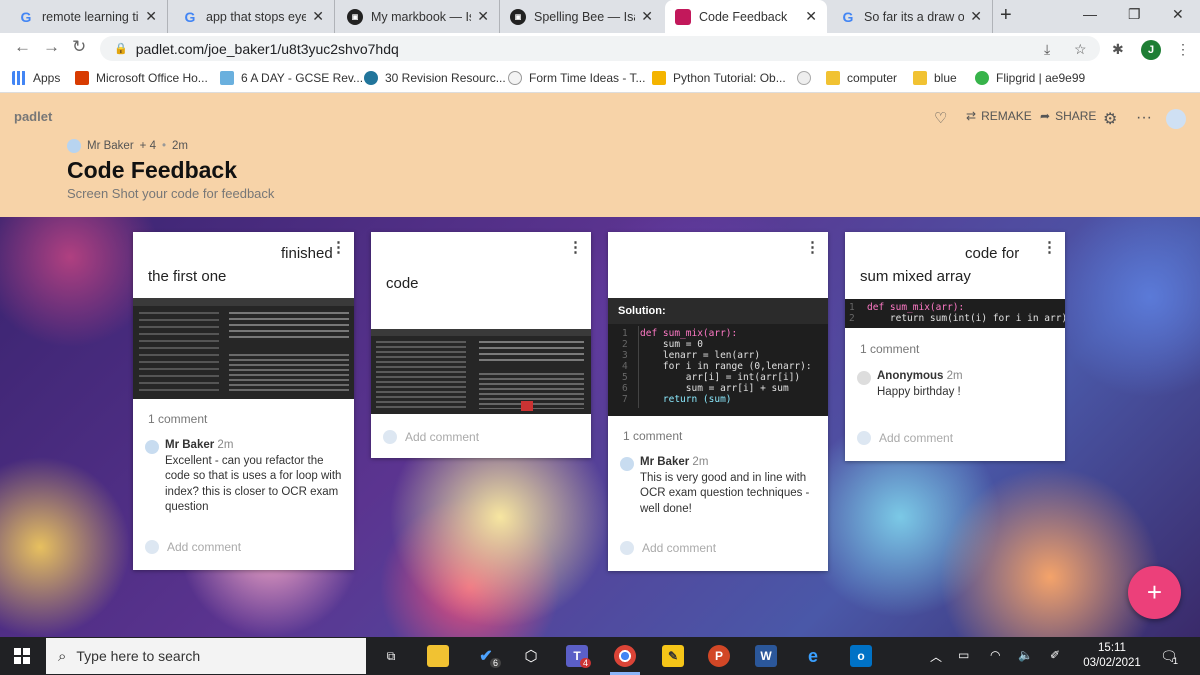  Describe the element at coordinates (253, 16) in the screenshot. I see `tab-eye-app: G app that stops eye m ✕` at that location.